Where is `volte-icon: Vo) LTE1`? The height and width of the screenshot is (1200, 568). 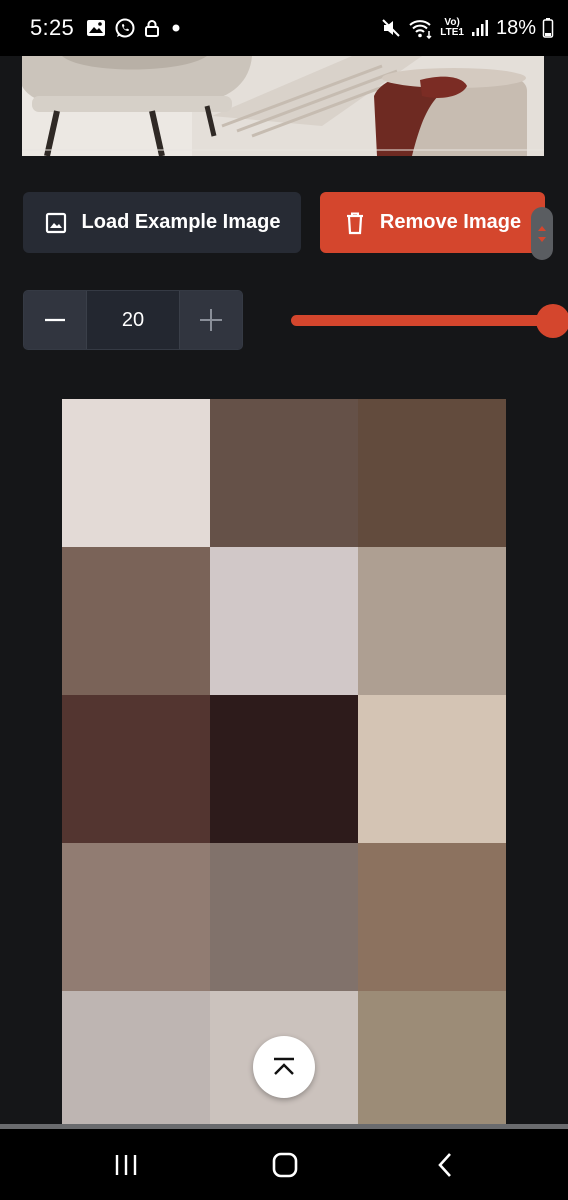
volte-icon: Vo) LTE1 is located at coordinates (452, 28).